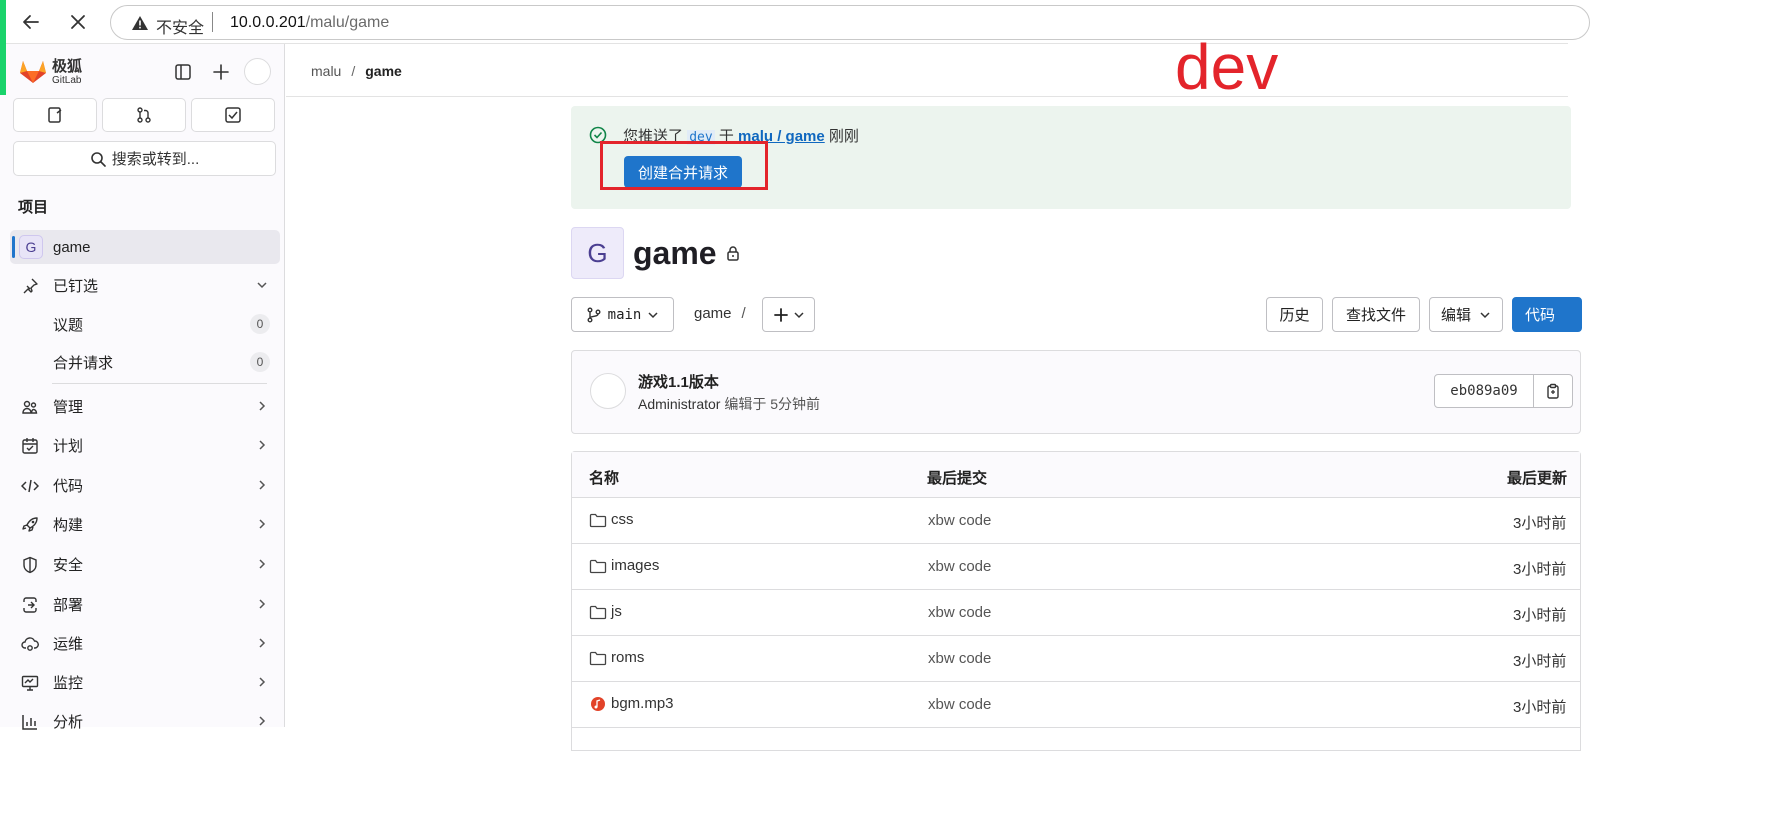 The width and height of the screenshot is (1787, 828). Describe the element at coordinates (1076, 659) in the screenshot. I see `table-row: roms xbw code 3小时前` at that location.